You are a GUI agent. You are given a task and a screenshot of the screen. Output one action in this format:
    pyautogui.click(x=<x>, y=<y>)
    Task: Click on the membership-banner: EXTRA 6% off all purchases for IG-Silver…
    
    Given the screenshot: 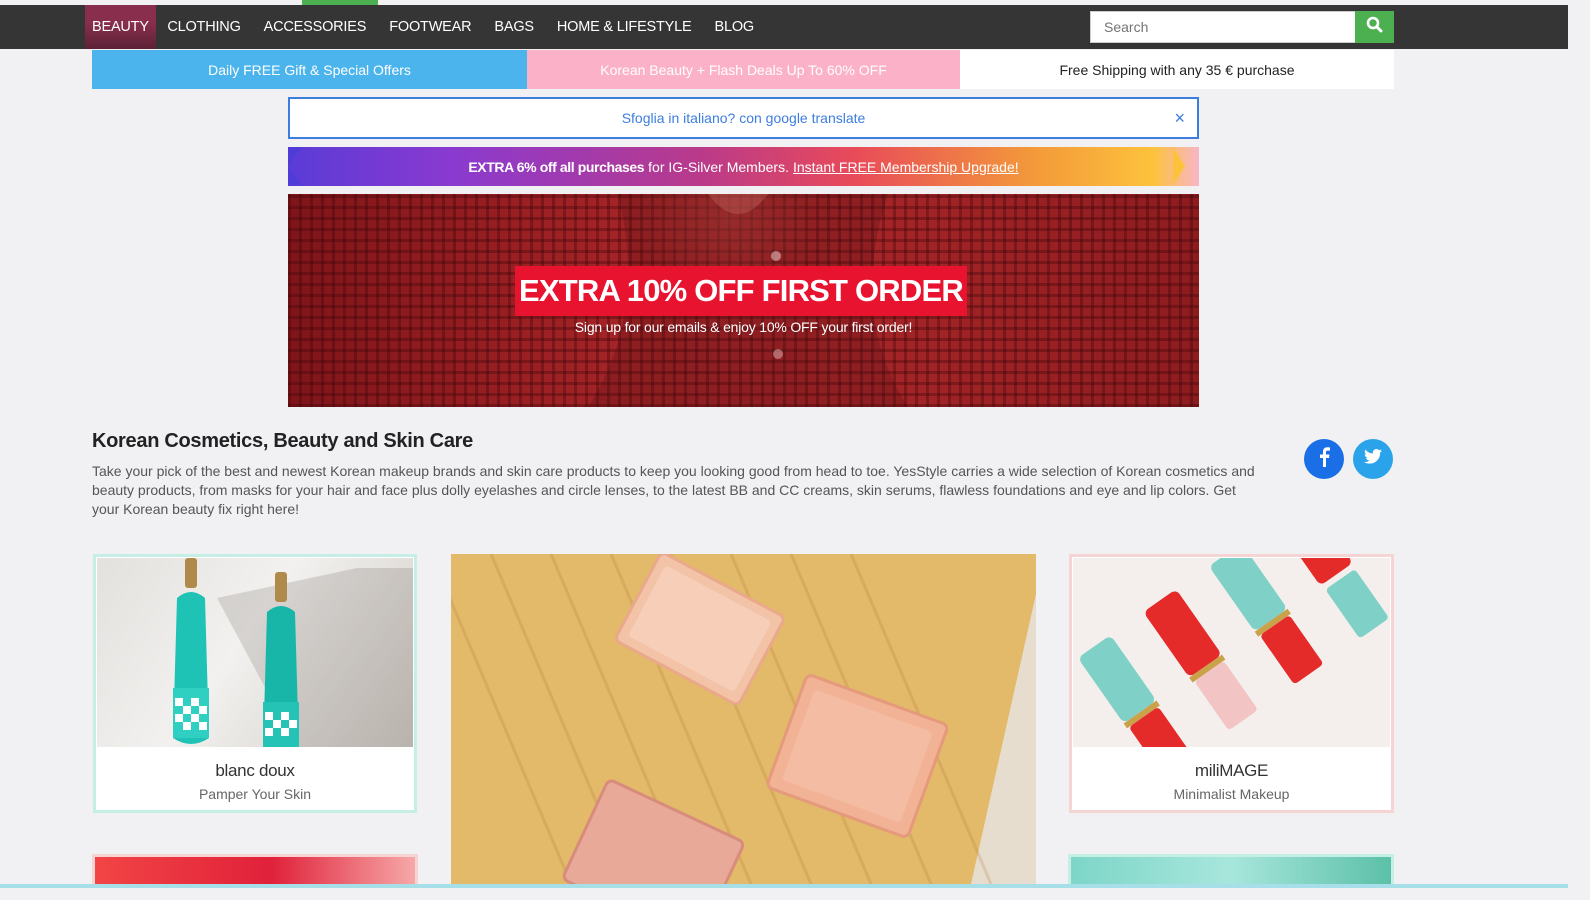 What is the action you would take?
    pyautogui.click(x=743, y=166)
    